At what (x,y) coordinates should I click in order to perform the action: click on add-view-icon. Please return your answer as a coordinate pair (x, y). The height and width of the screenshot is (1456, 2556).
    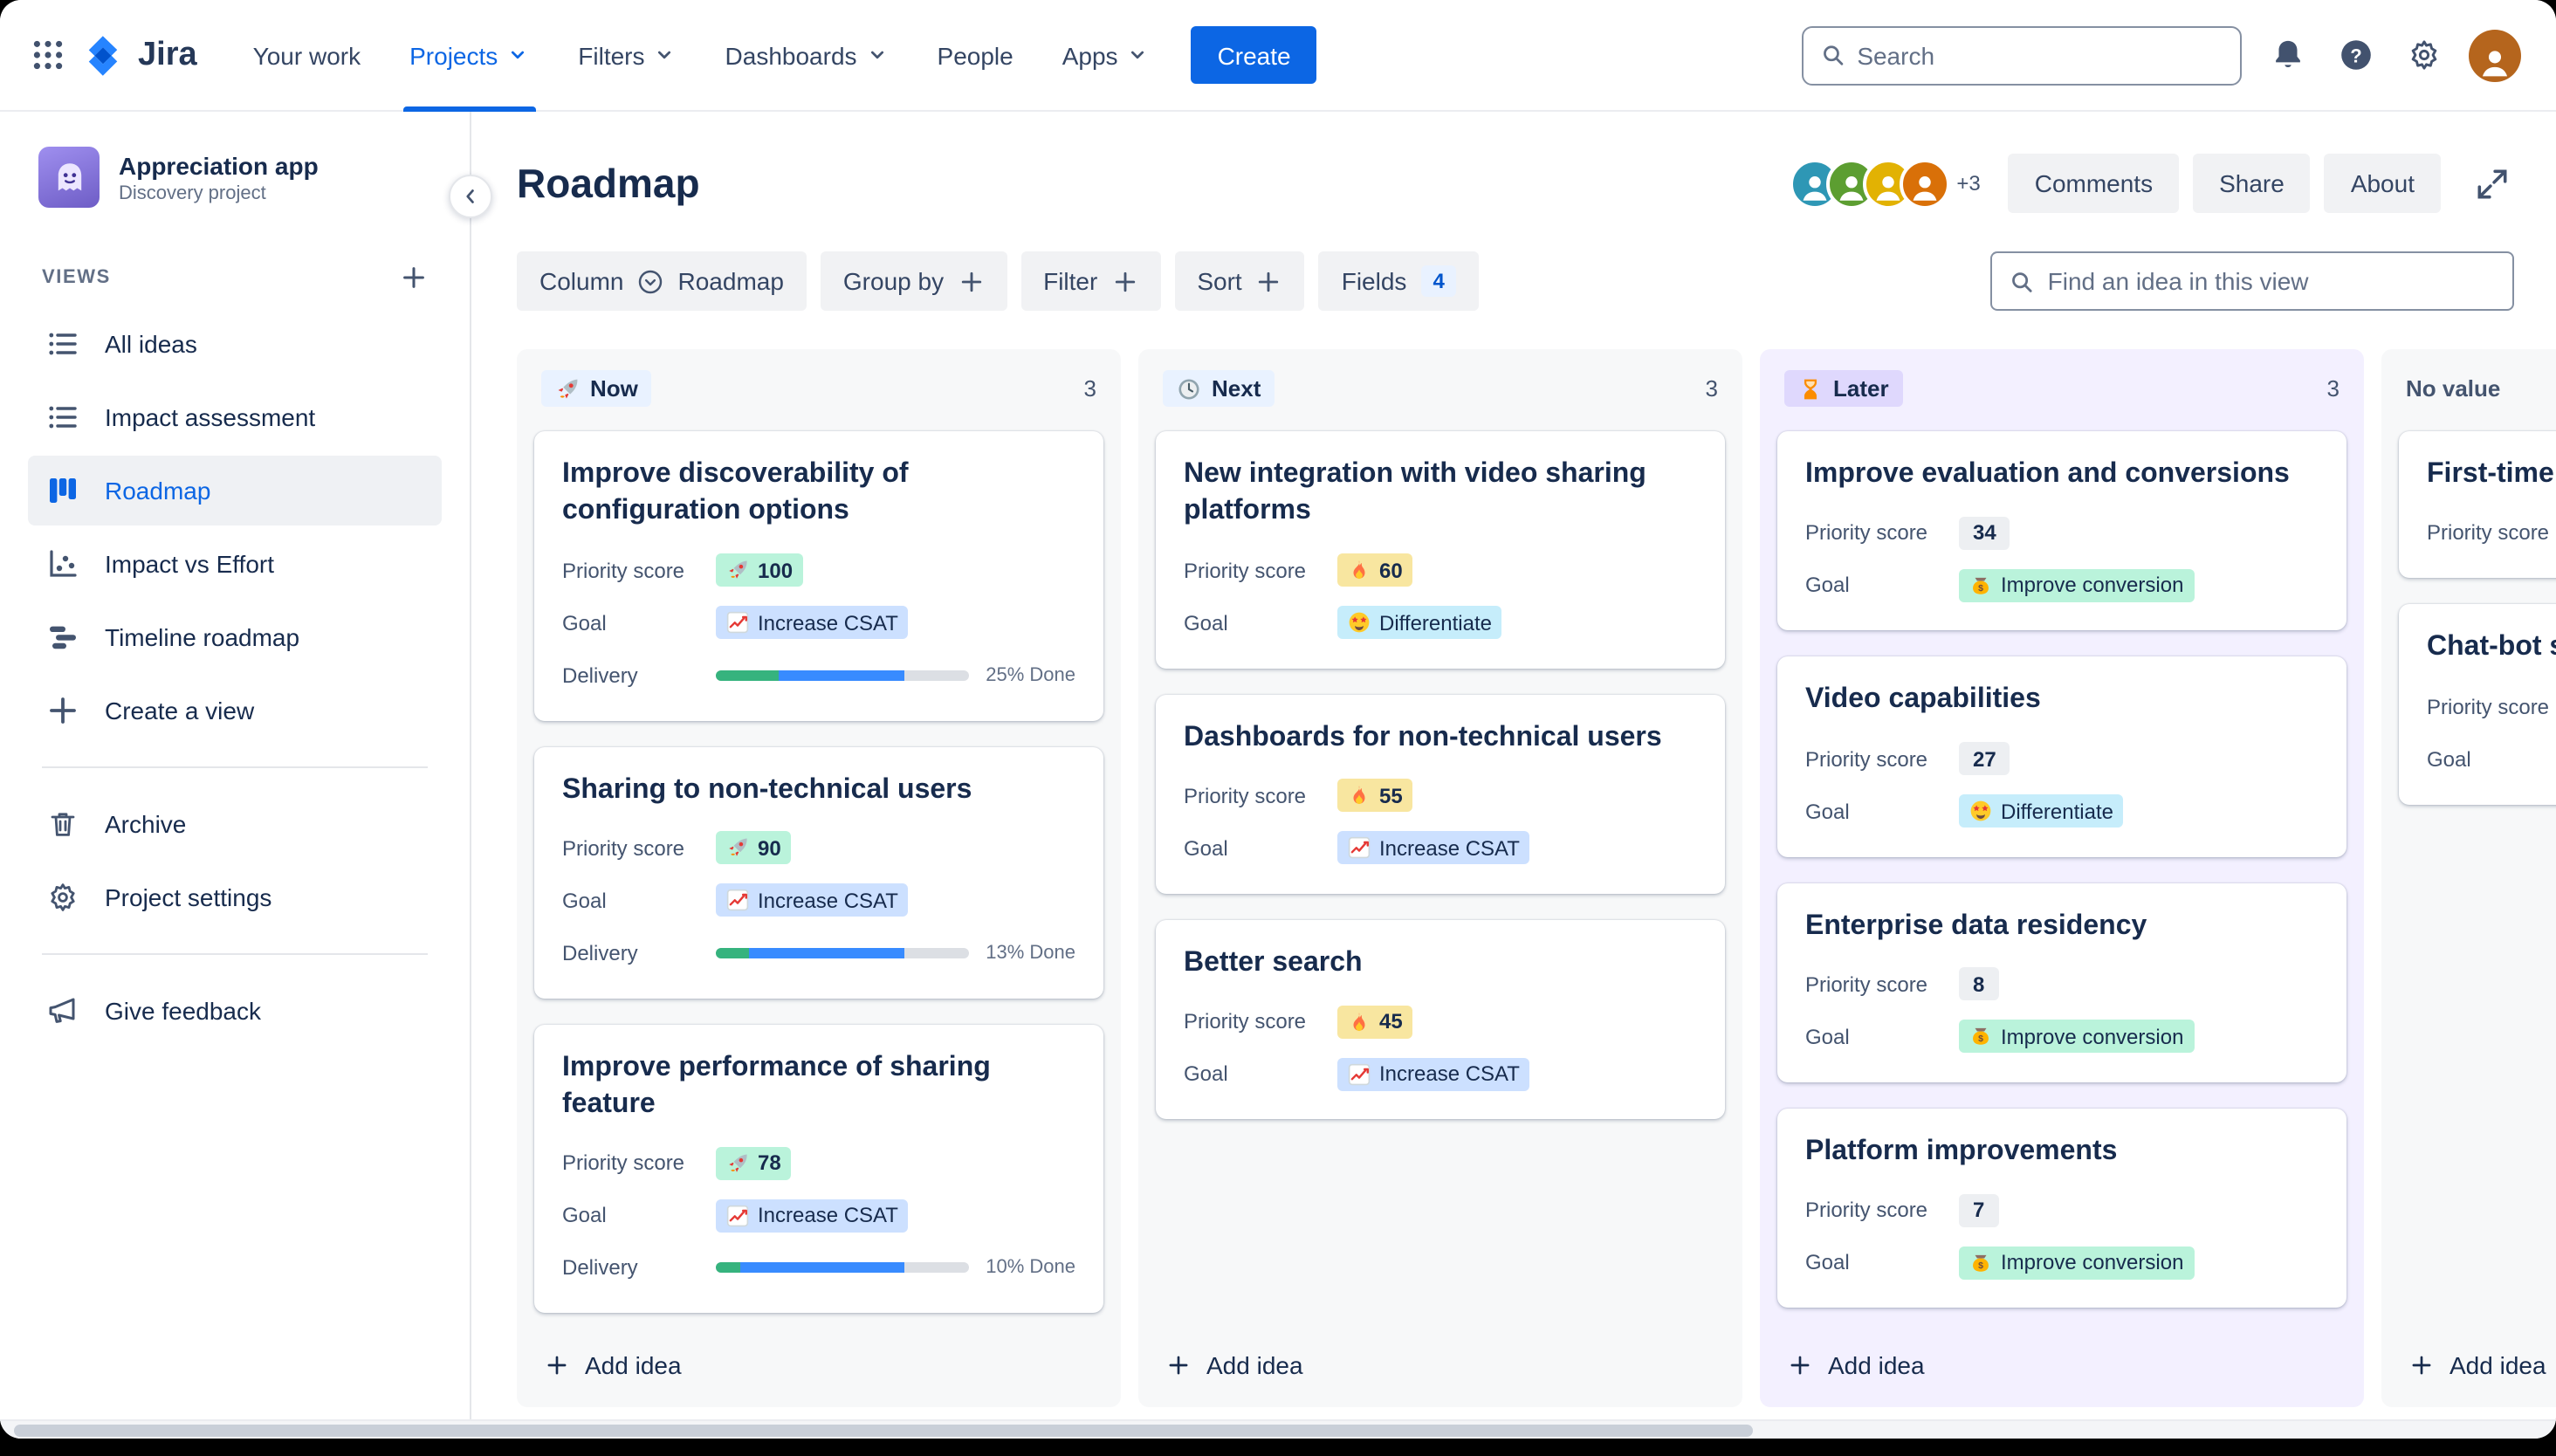
    Looking at the image, I should click on (414, 278).